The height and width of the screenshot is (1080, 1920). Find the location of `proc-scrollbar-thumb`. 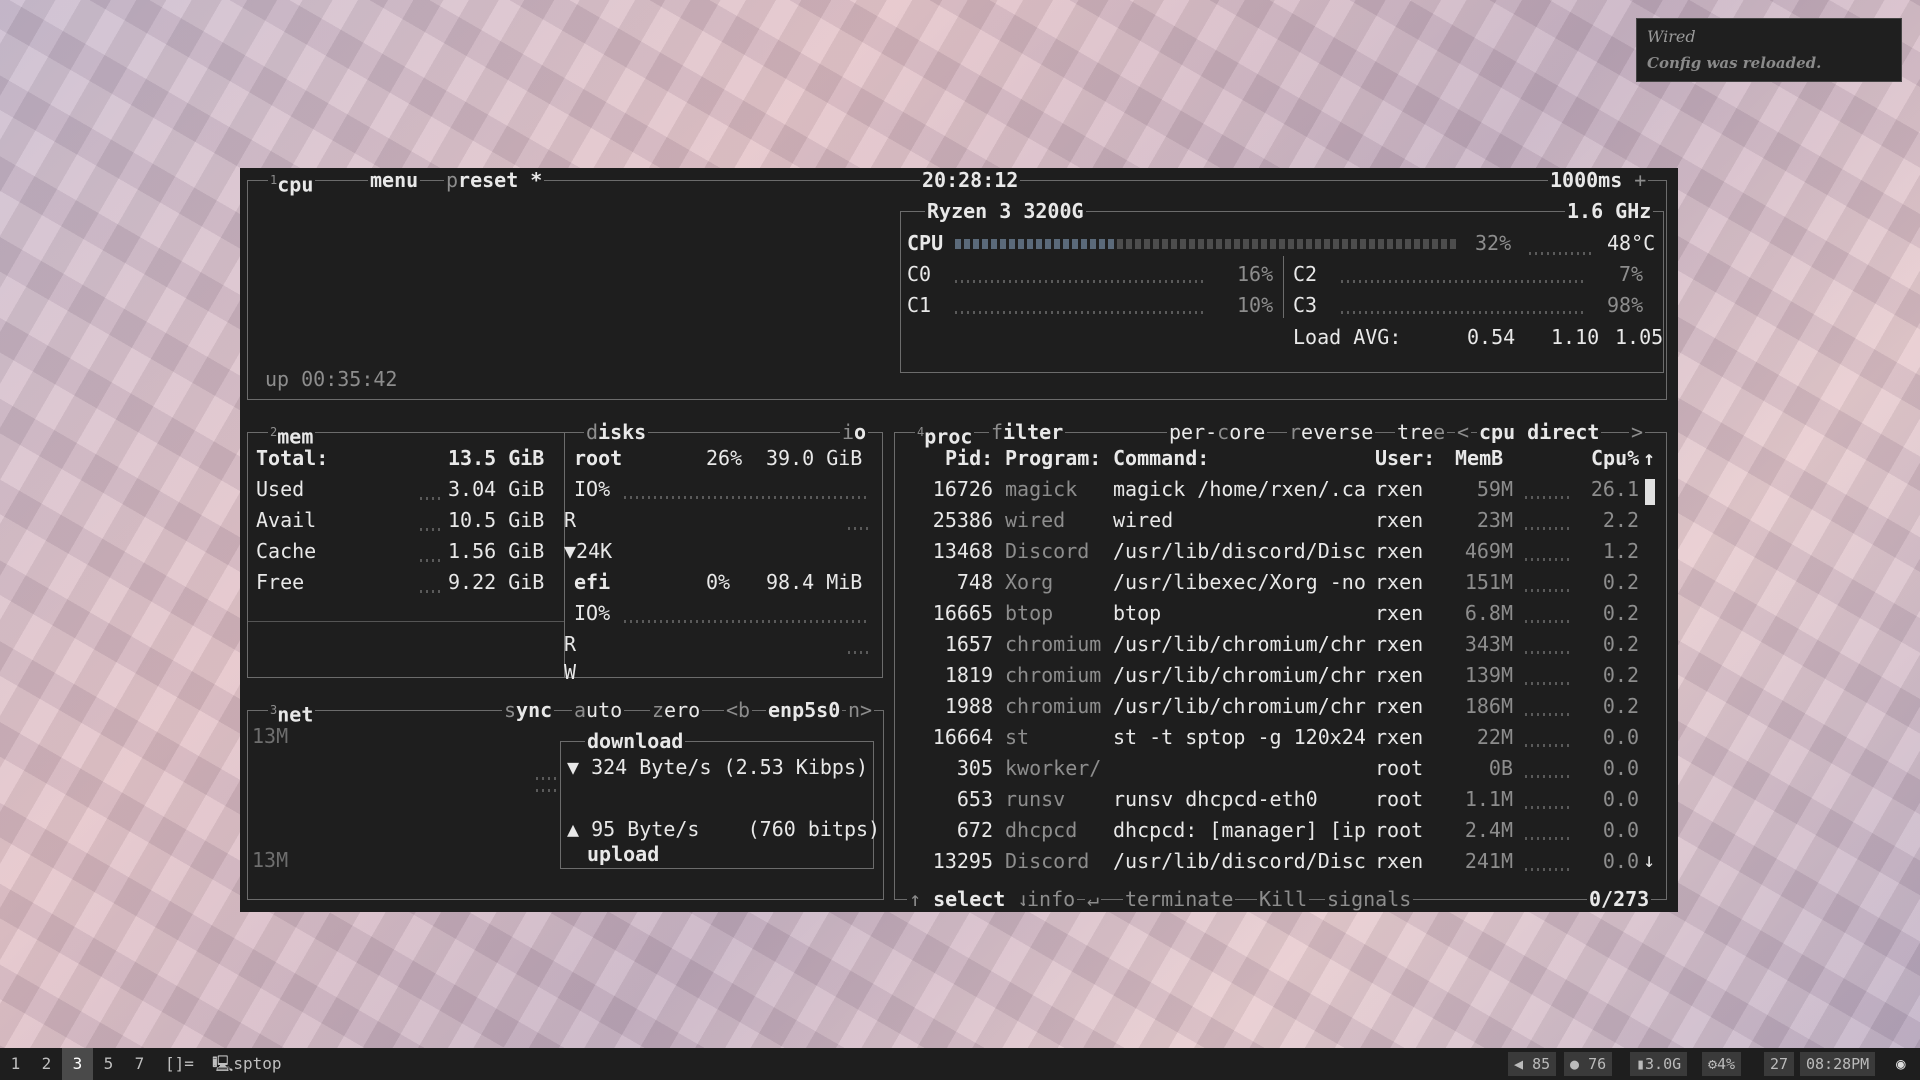

proc-scrollbar-thumb is located at coordinates (1650, 492).